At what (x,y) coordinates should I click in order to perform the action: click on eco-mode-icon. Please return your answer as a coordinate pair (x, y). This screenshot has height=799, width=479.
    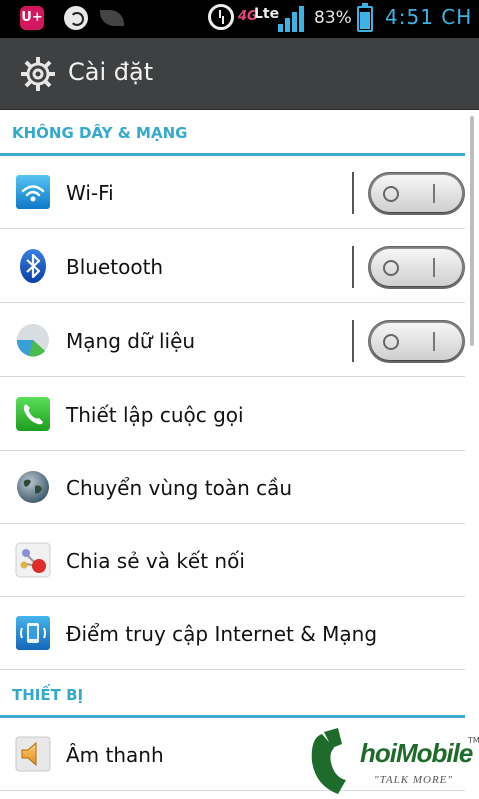
    Looking at the image, I should click on (112, 18).